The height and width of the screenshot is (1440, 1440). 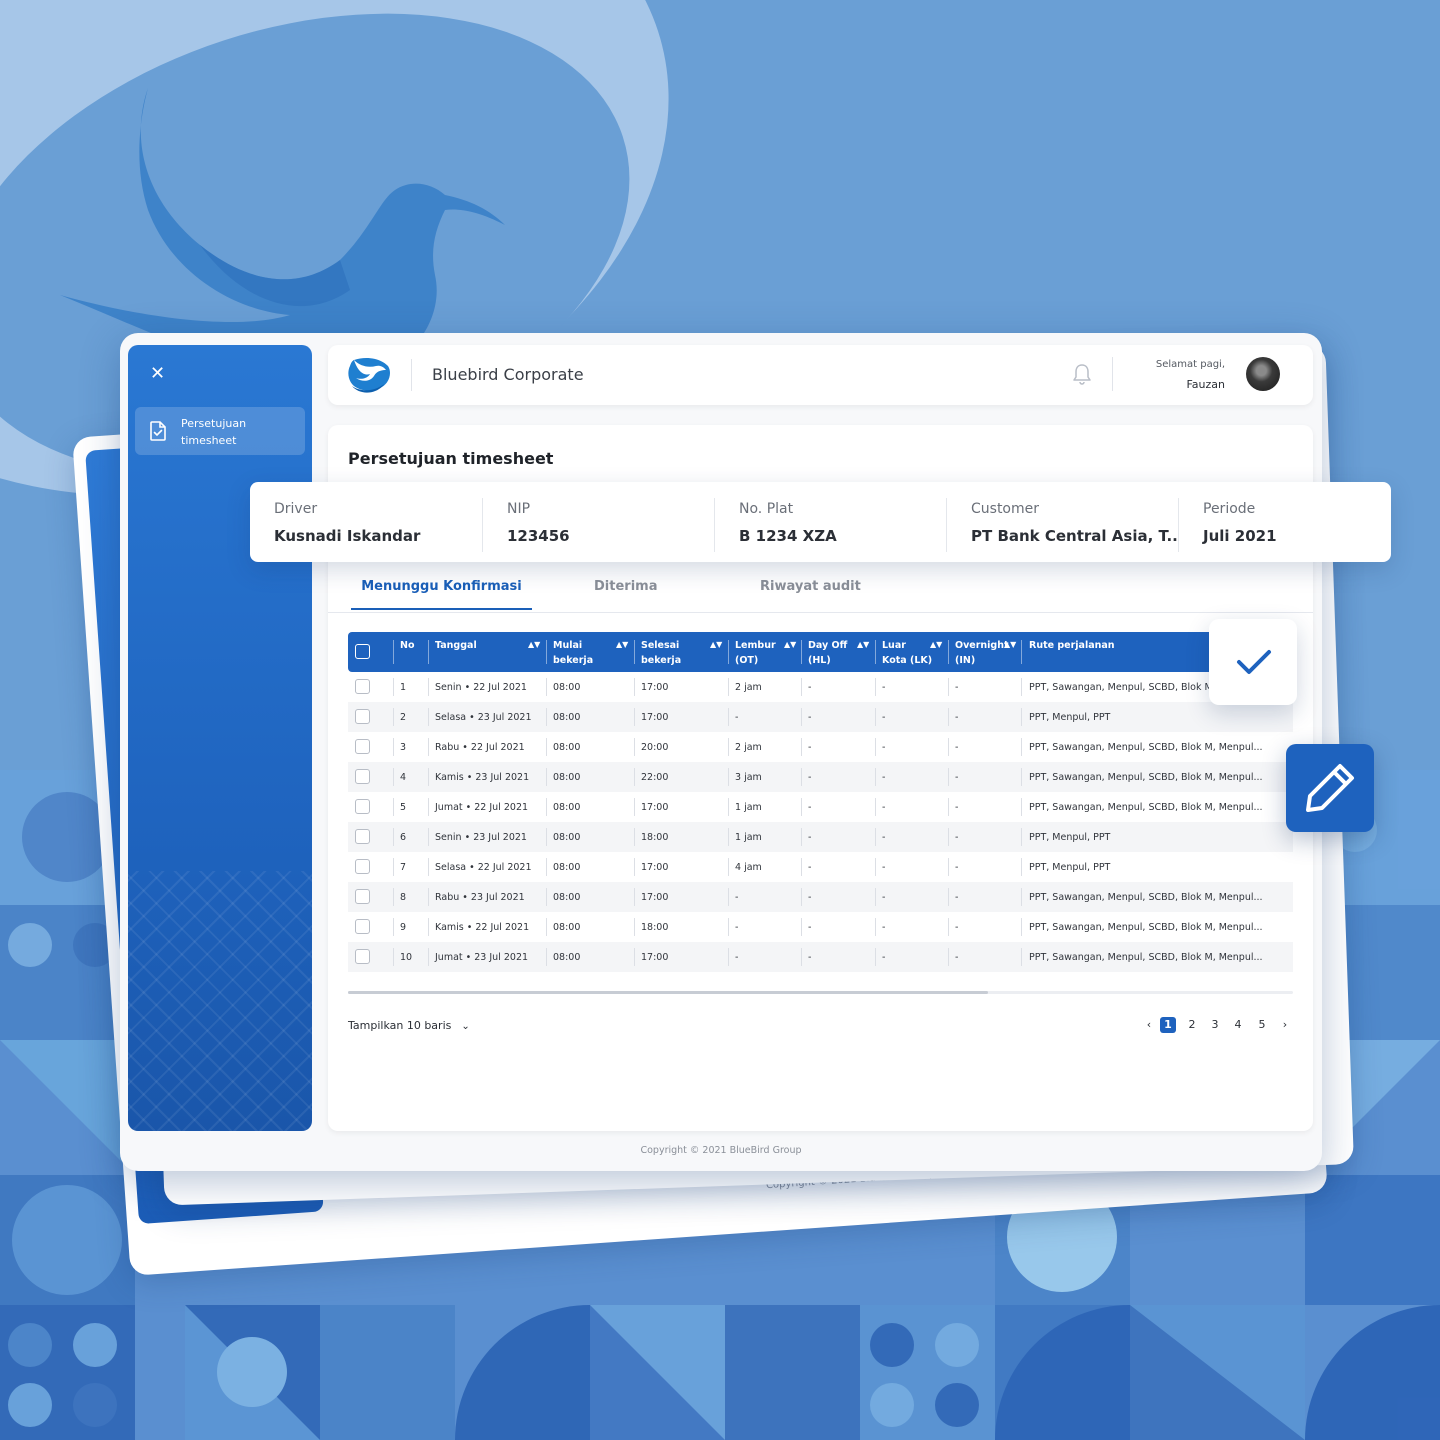 I want to click on column-header-dayoff-line1: Day Off, so click(x=828, y=645).